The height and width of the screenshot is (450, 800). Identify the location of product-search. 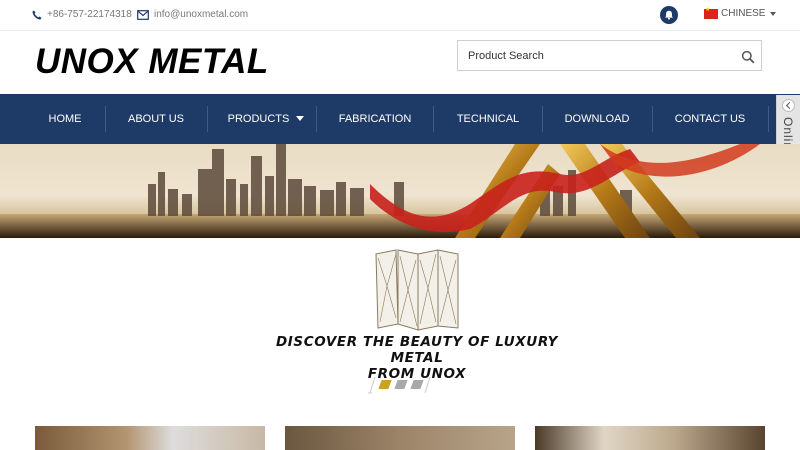
(609, 55).